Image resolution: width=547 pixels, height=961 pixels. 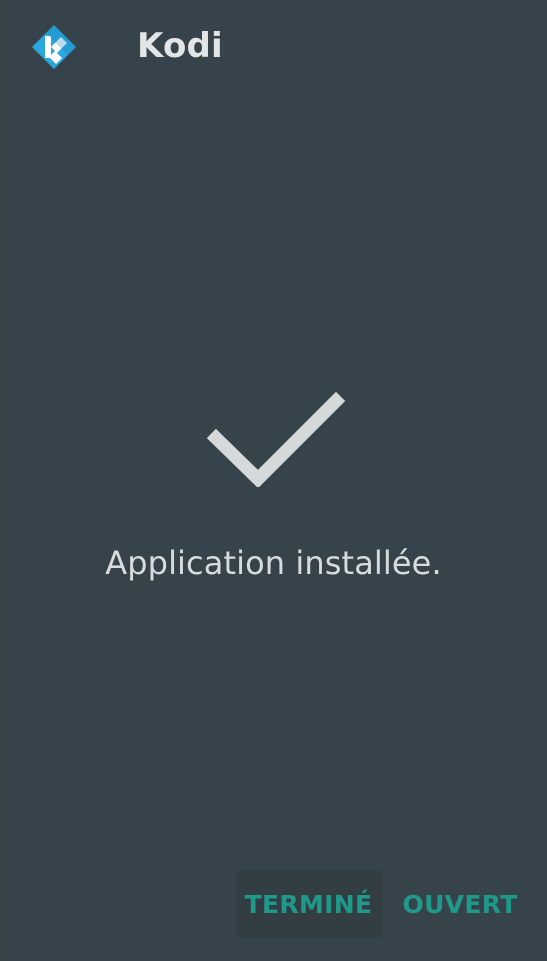 What do you see at coordinates (180, 46) in the screenshot?
I see `app-title: Kodi` at bounding box center [180, 46].